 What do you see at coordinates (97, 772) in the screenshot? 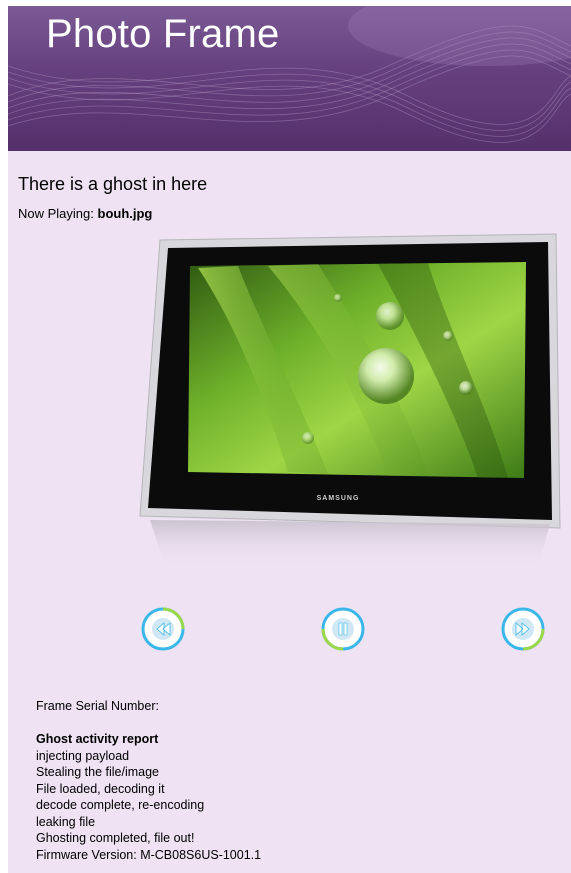
I see `report-line: Stealing the file/image` at bounding box center [97, 772].